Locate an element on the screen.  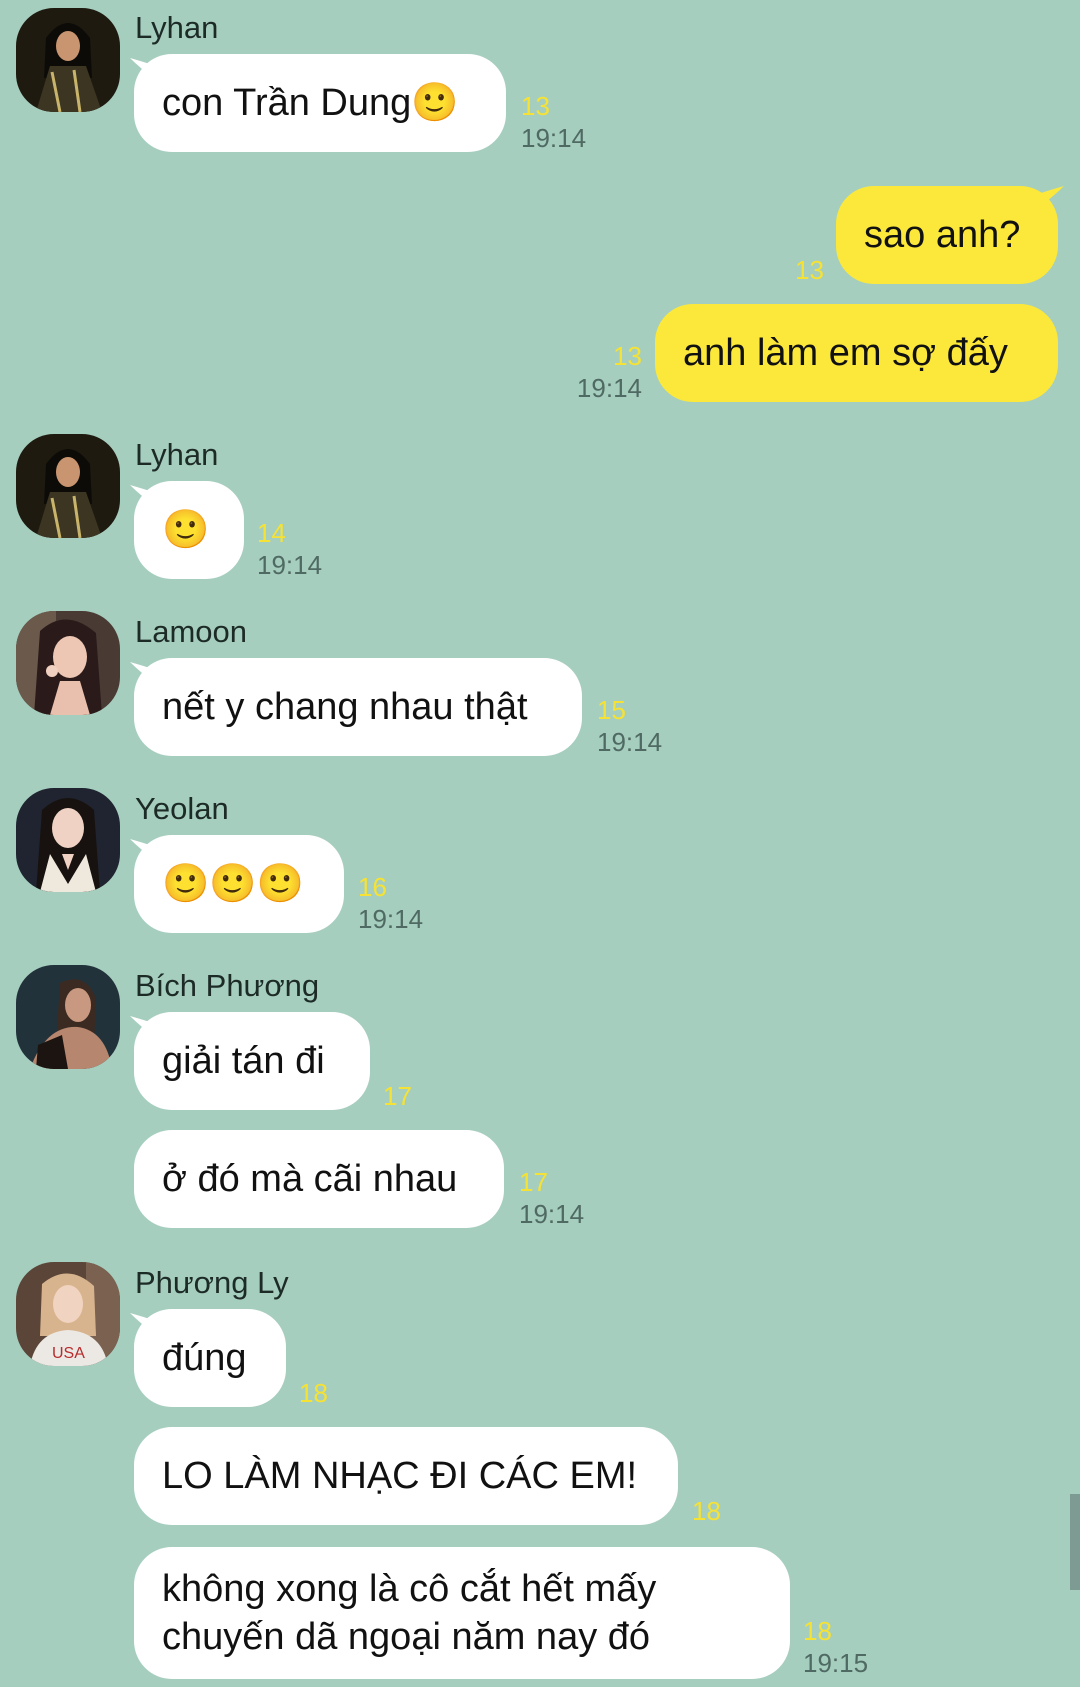
message-time: 19:15 is located at coordinates (836, 1663).